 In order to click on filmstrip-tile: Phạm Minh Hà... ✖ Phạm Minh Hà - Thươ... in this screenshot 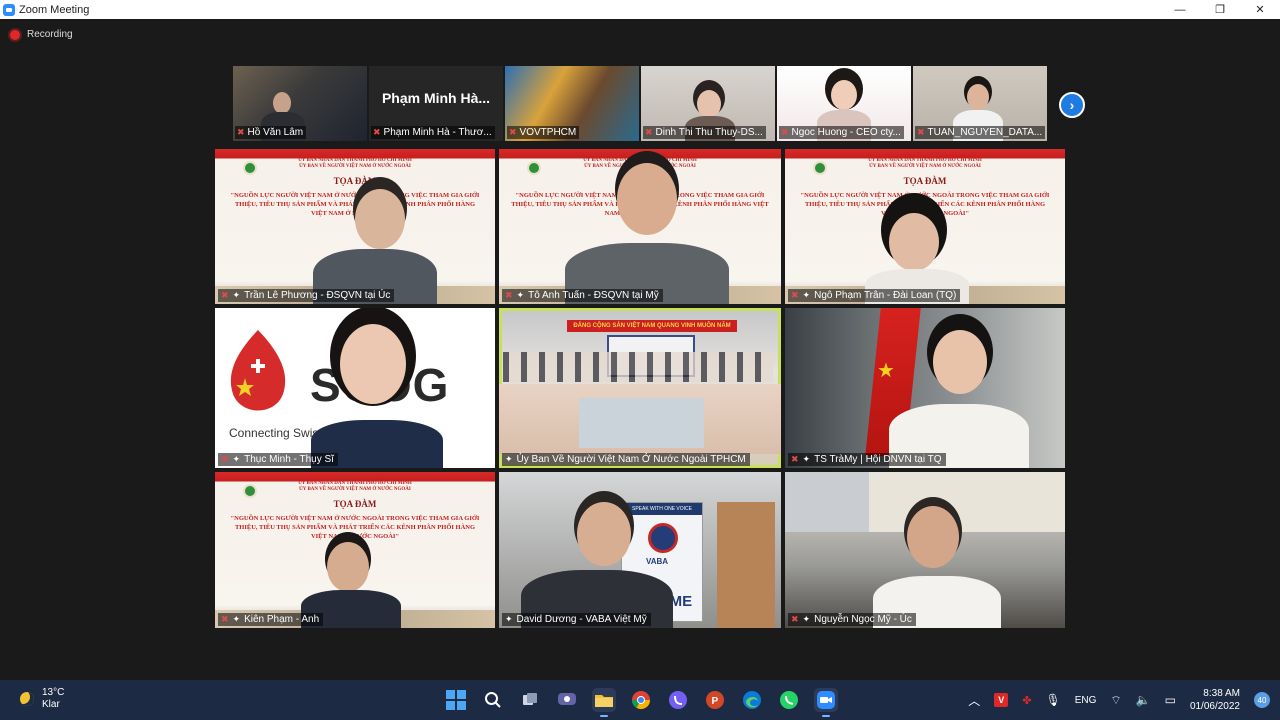, I will do `click(436, 103)`.